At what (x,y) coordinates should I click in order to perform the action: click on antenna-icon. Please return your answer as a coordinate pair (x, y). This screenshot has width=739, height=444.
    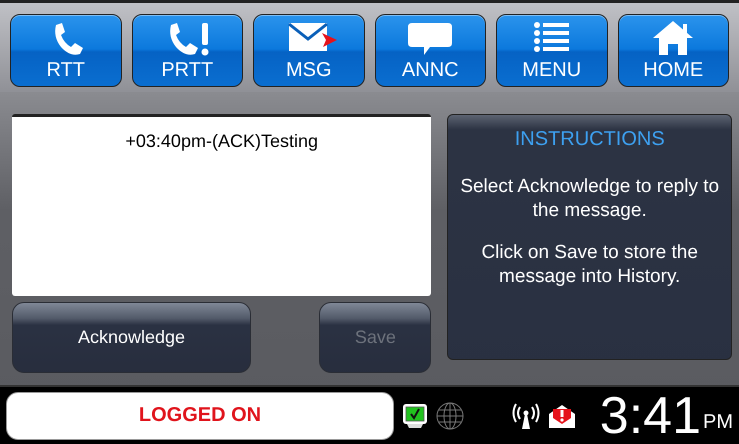
    Looking at the image, I should click on (526, 415).